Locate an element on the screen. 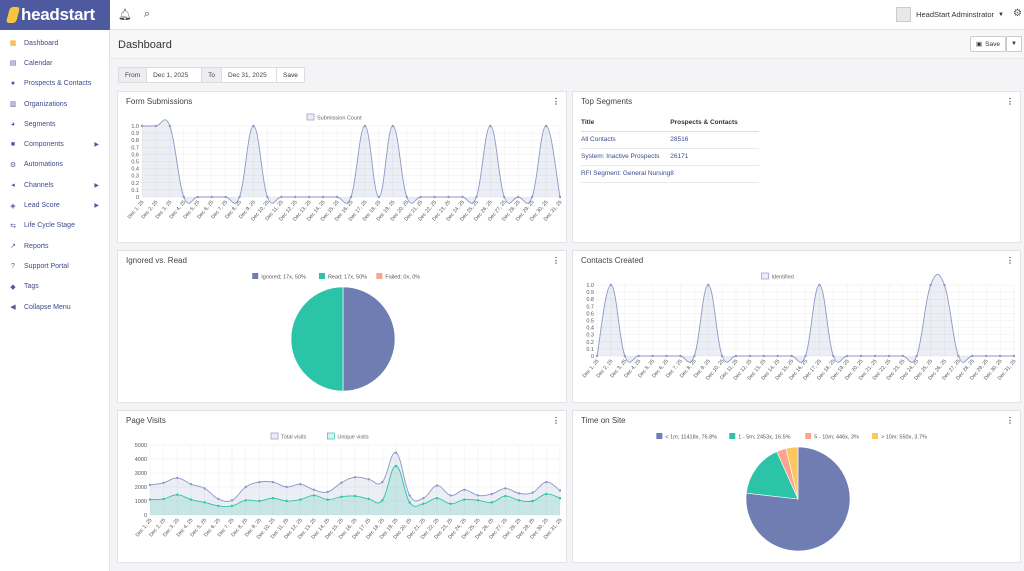 This screenshot has height=571, width=1024. from-date-input: Dec 1, 2025 is located at coordinates (175, 75).